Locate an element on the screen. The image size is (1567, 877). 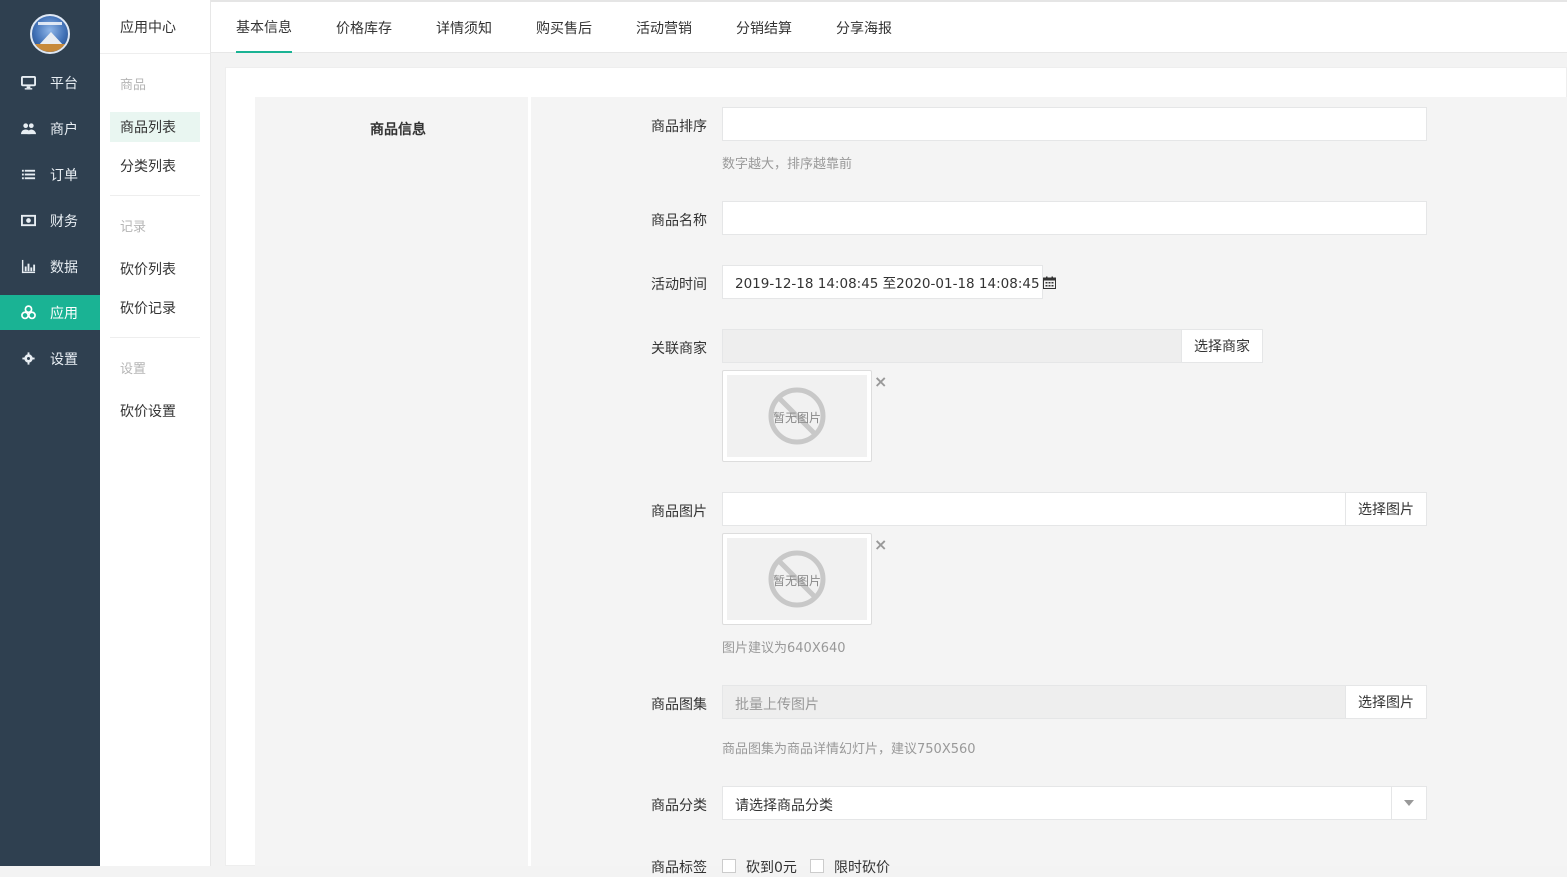
image-label: 商品图片 is located at coordinates (679, 511).